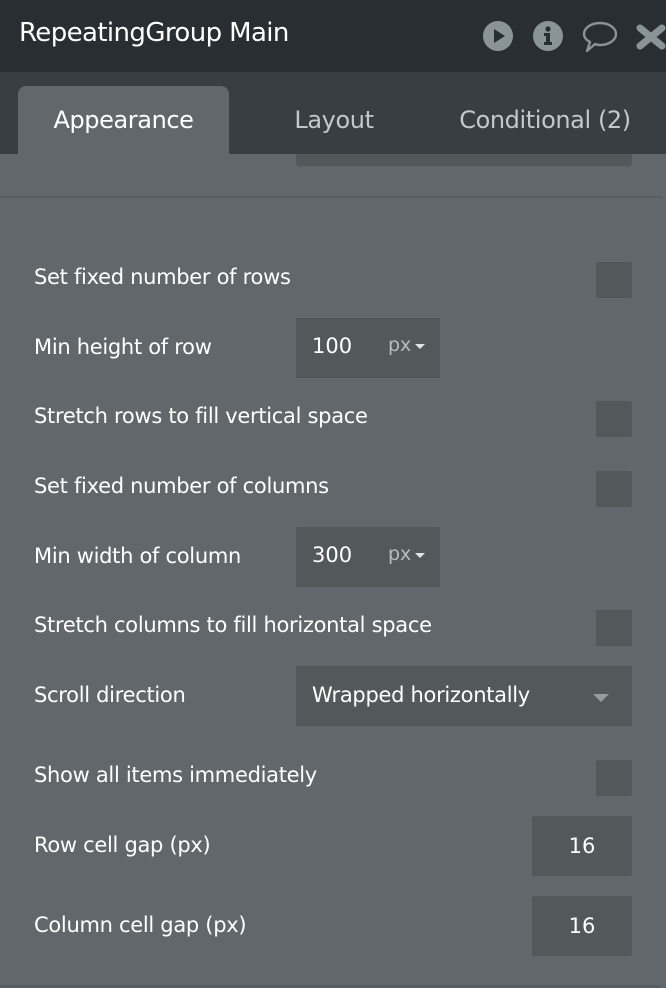  Describe the element at coordinates (331, 197) in the screenshot. I see `section-divider` at that location.